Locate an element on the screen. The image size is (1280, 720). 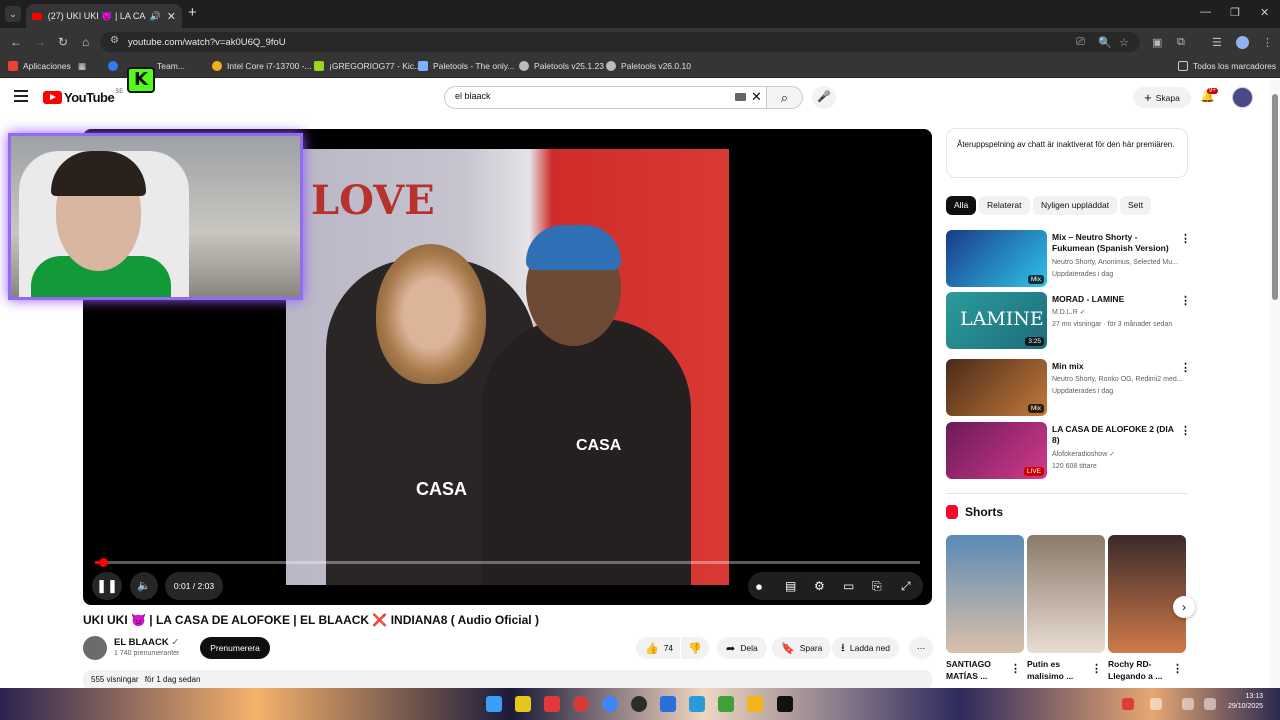
youtube-logo: YouTube SE is located at coordinates (83, 97).